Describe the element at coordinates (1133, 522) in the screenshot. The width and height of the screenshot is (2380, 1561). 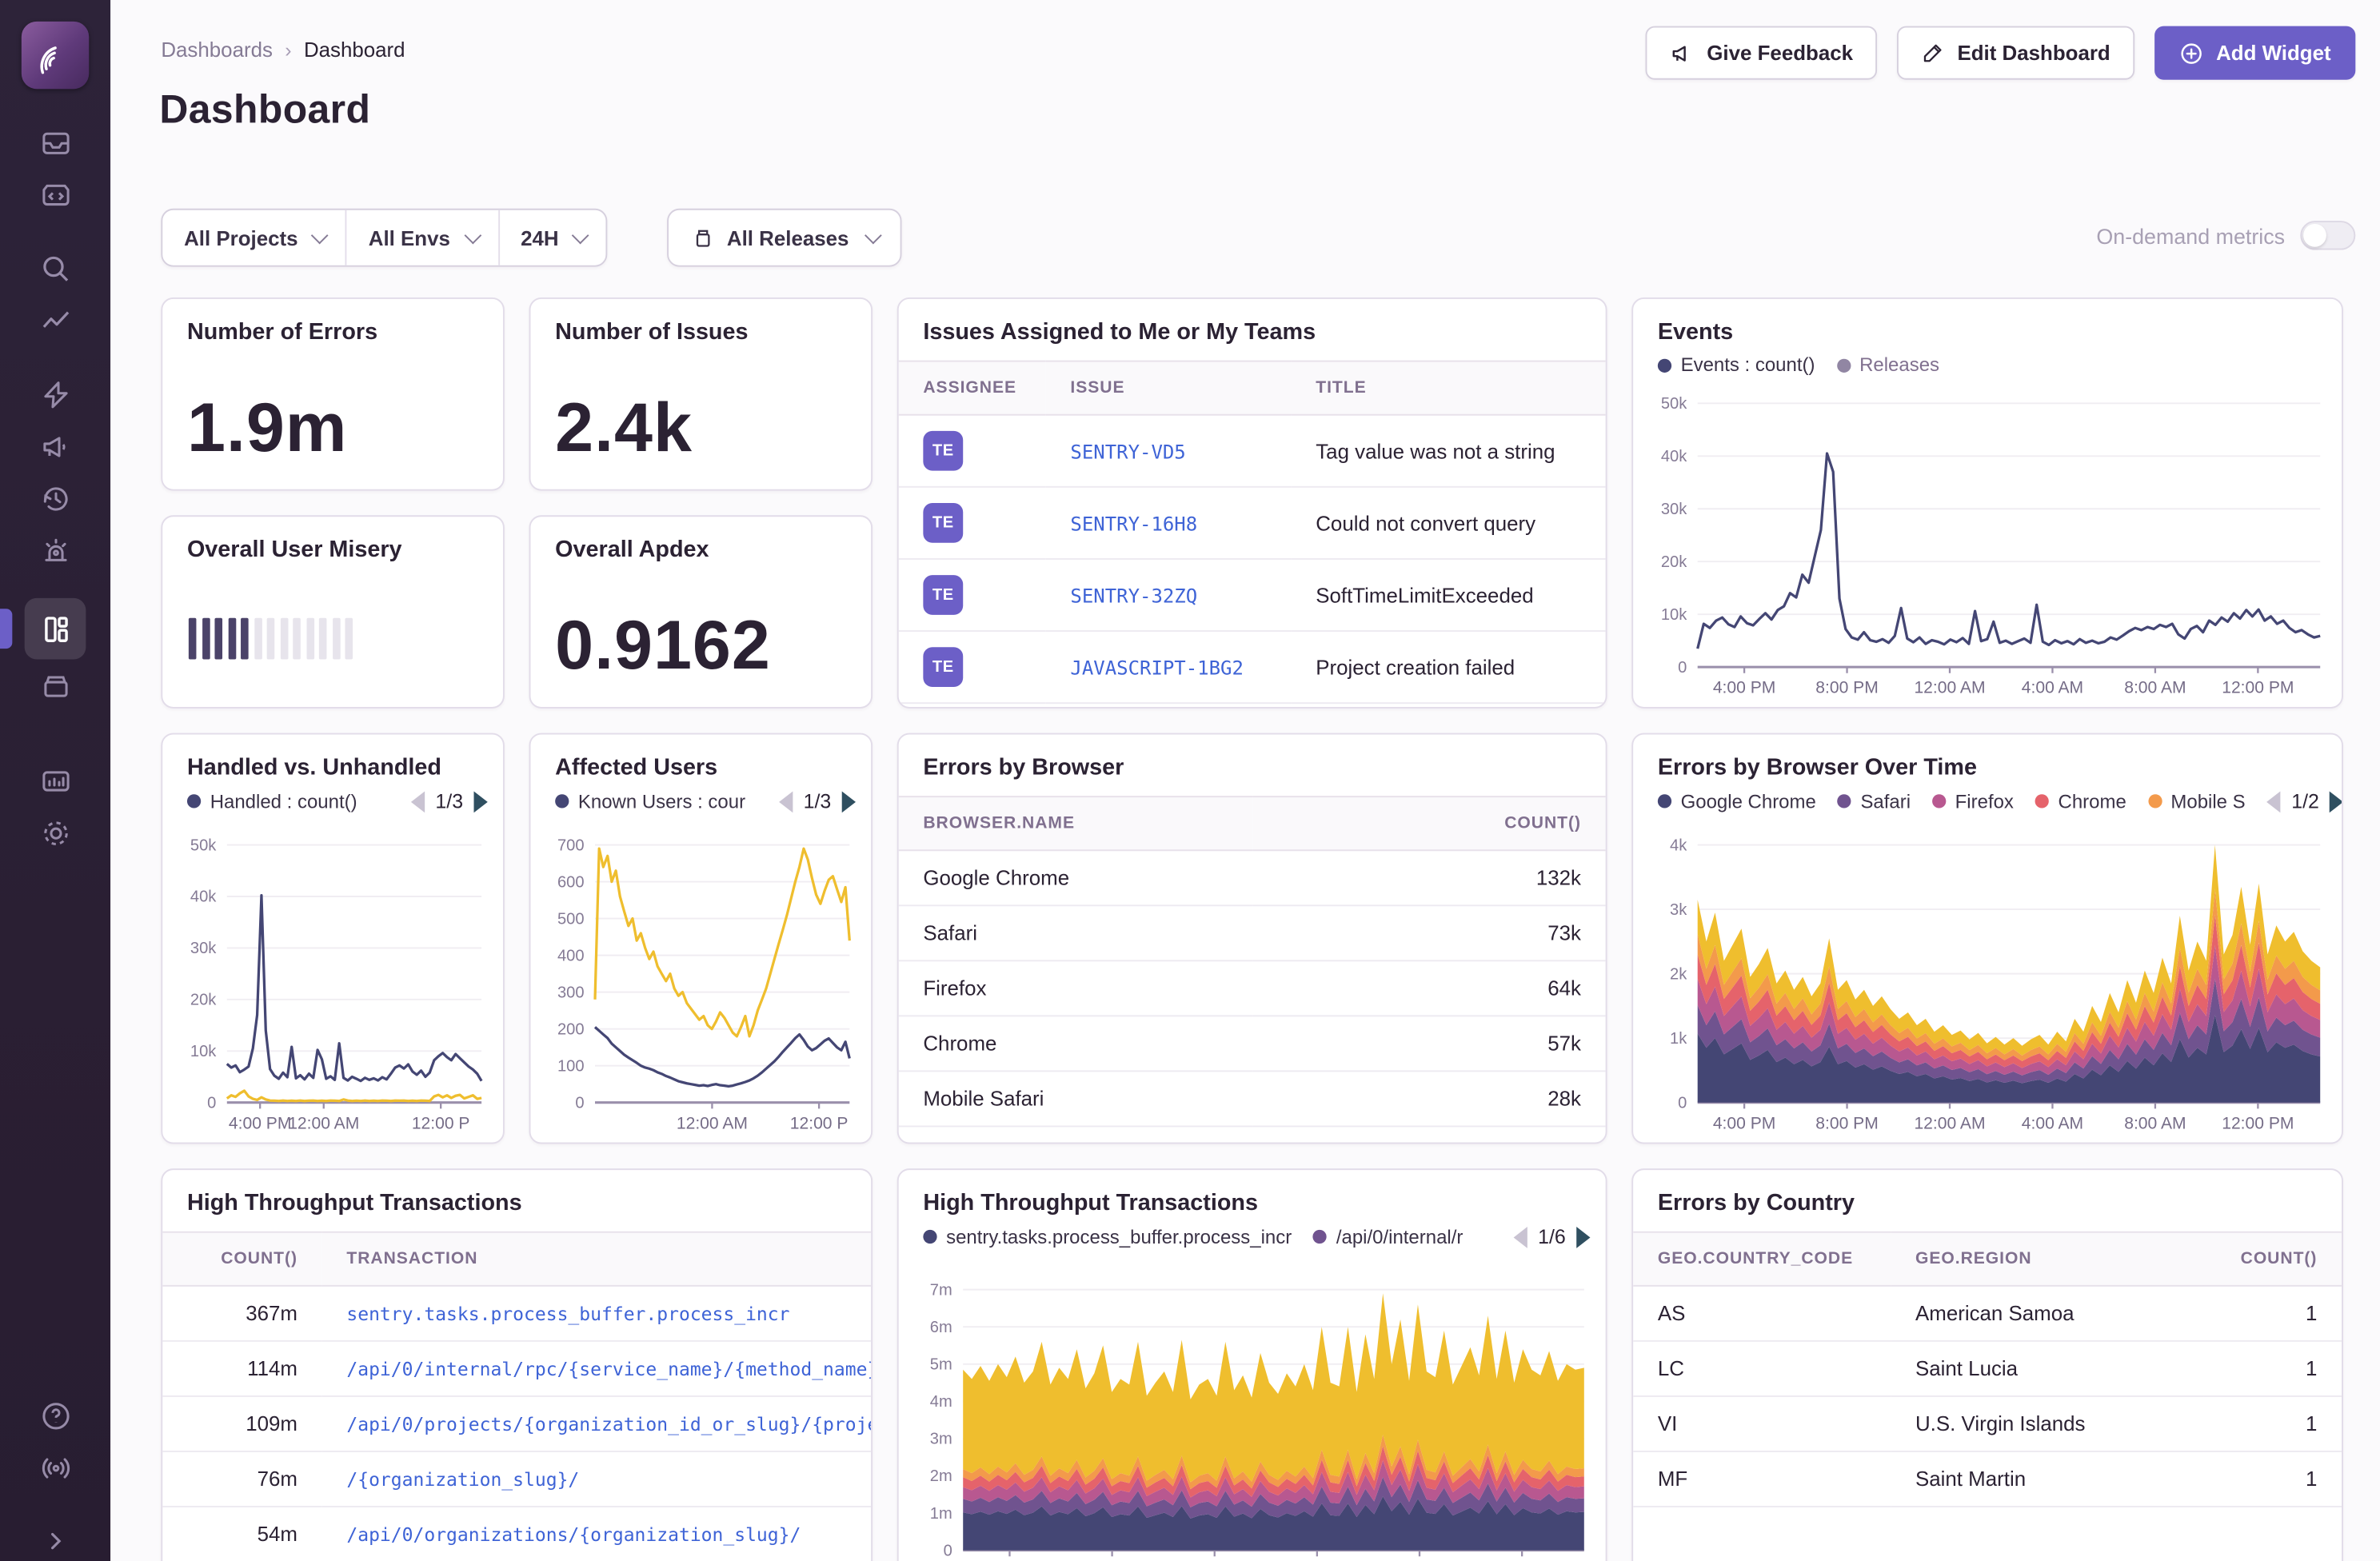
I see `issue-link: SENTRY-16H8` at that location.